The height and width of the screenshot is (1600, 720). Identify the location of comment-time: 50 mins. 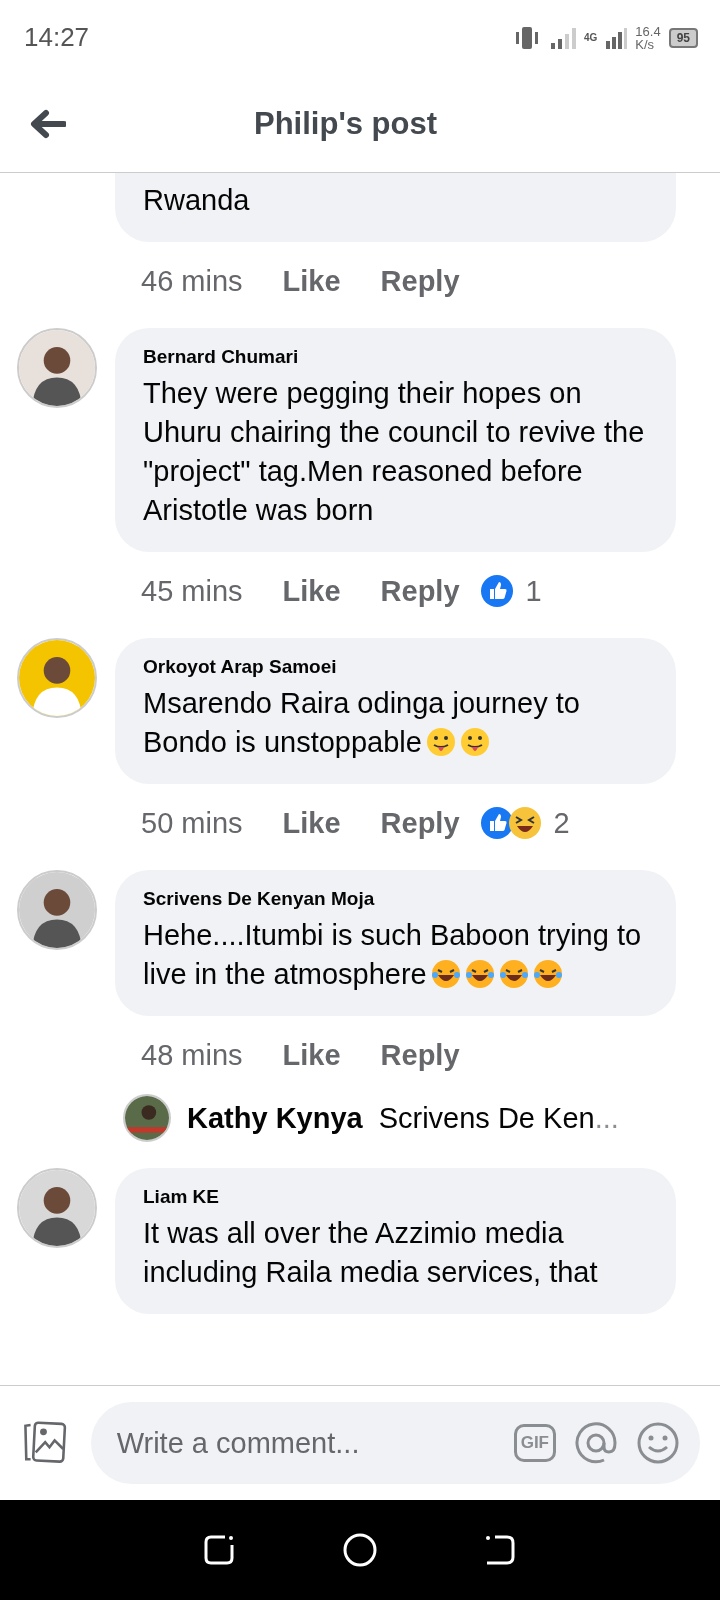
(192, 823).